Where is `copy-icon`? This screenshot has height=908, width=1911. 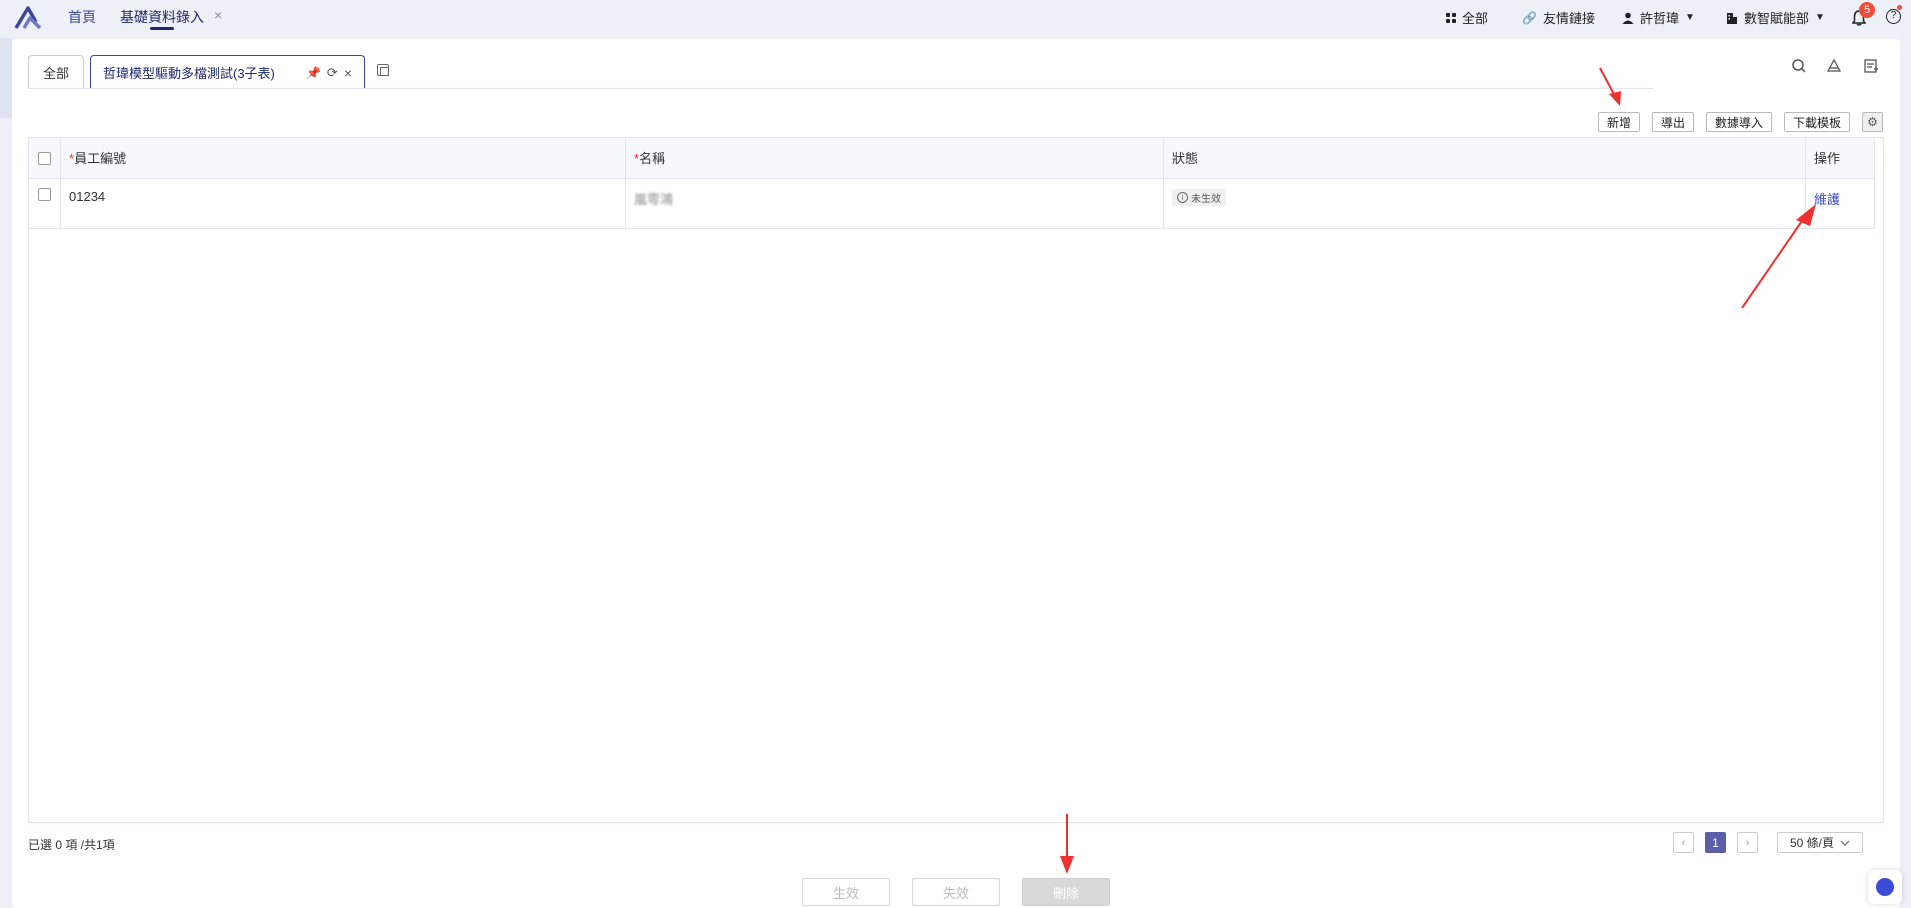
copy-icon is located at coordinates (383, 70).